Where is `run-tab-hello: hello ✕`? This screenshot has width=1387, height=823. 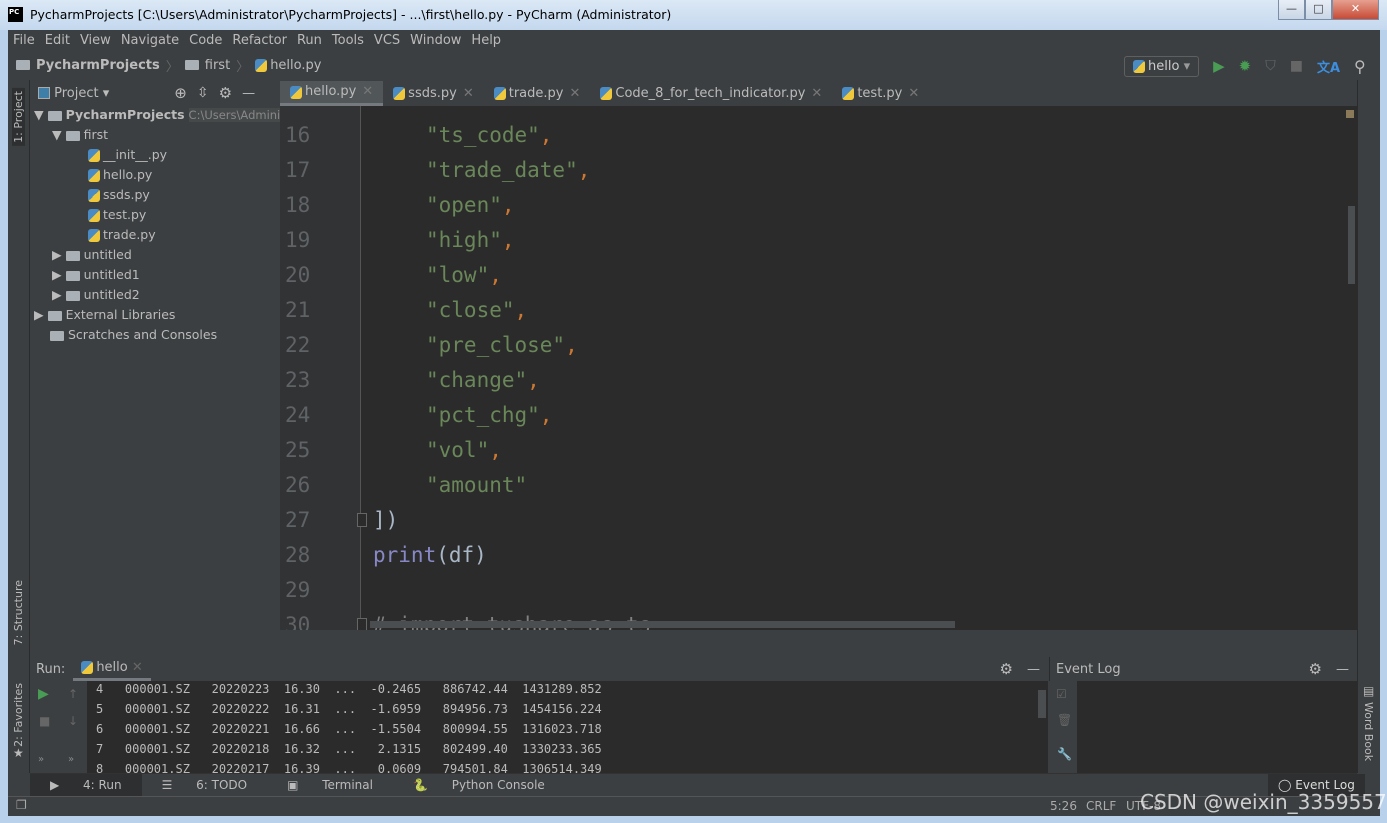 run-tab-hello: hello ✕ is located at coordinates (112, 669).